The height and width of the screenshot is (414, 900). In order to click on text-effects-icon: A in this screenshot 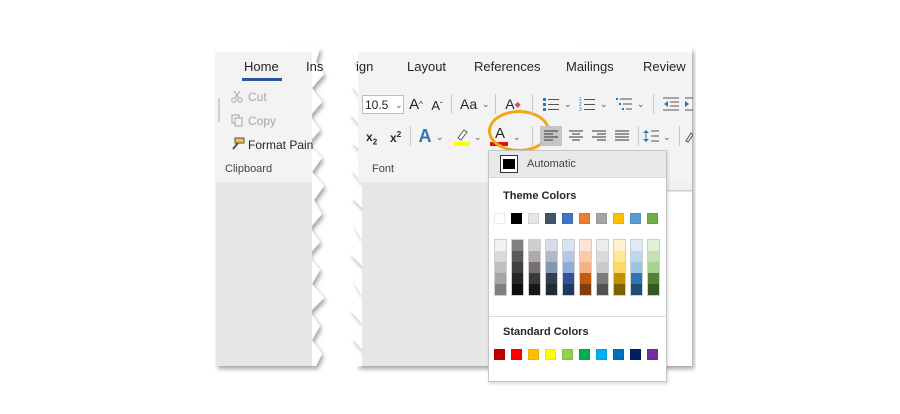, I will do `click(425, 136)`.